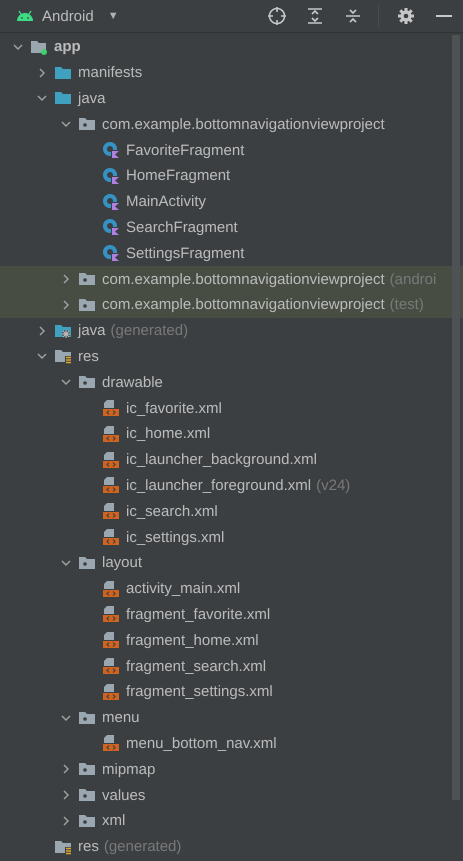  I want to click on tree-item: fragment_home.xml, so click(192, 640).